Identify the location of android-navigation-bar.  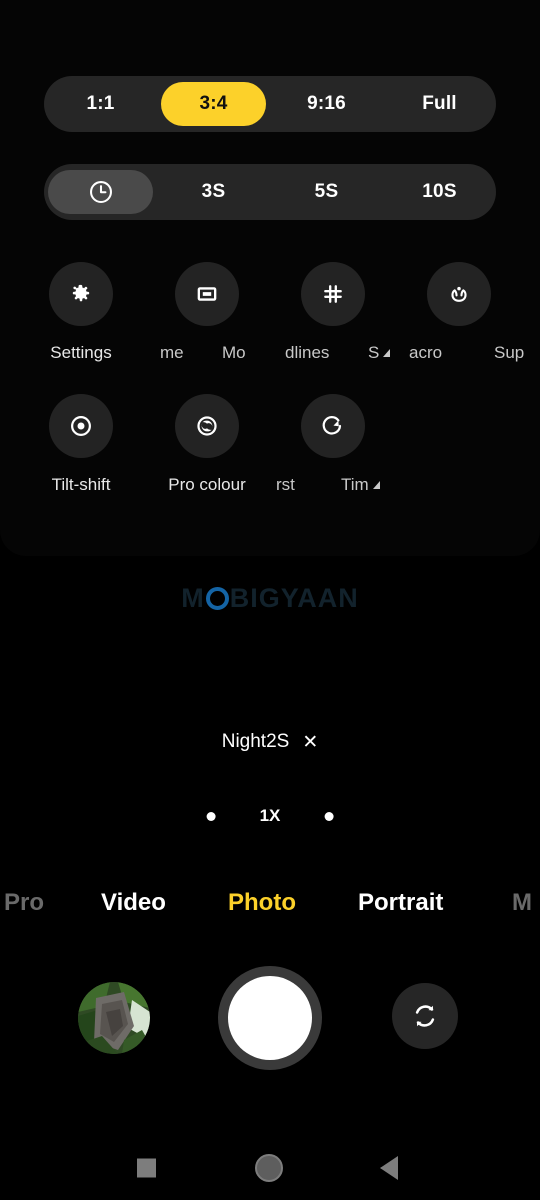
(270, 1168).